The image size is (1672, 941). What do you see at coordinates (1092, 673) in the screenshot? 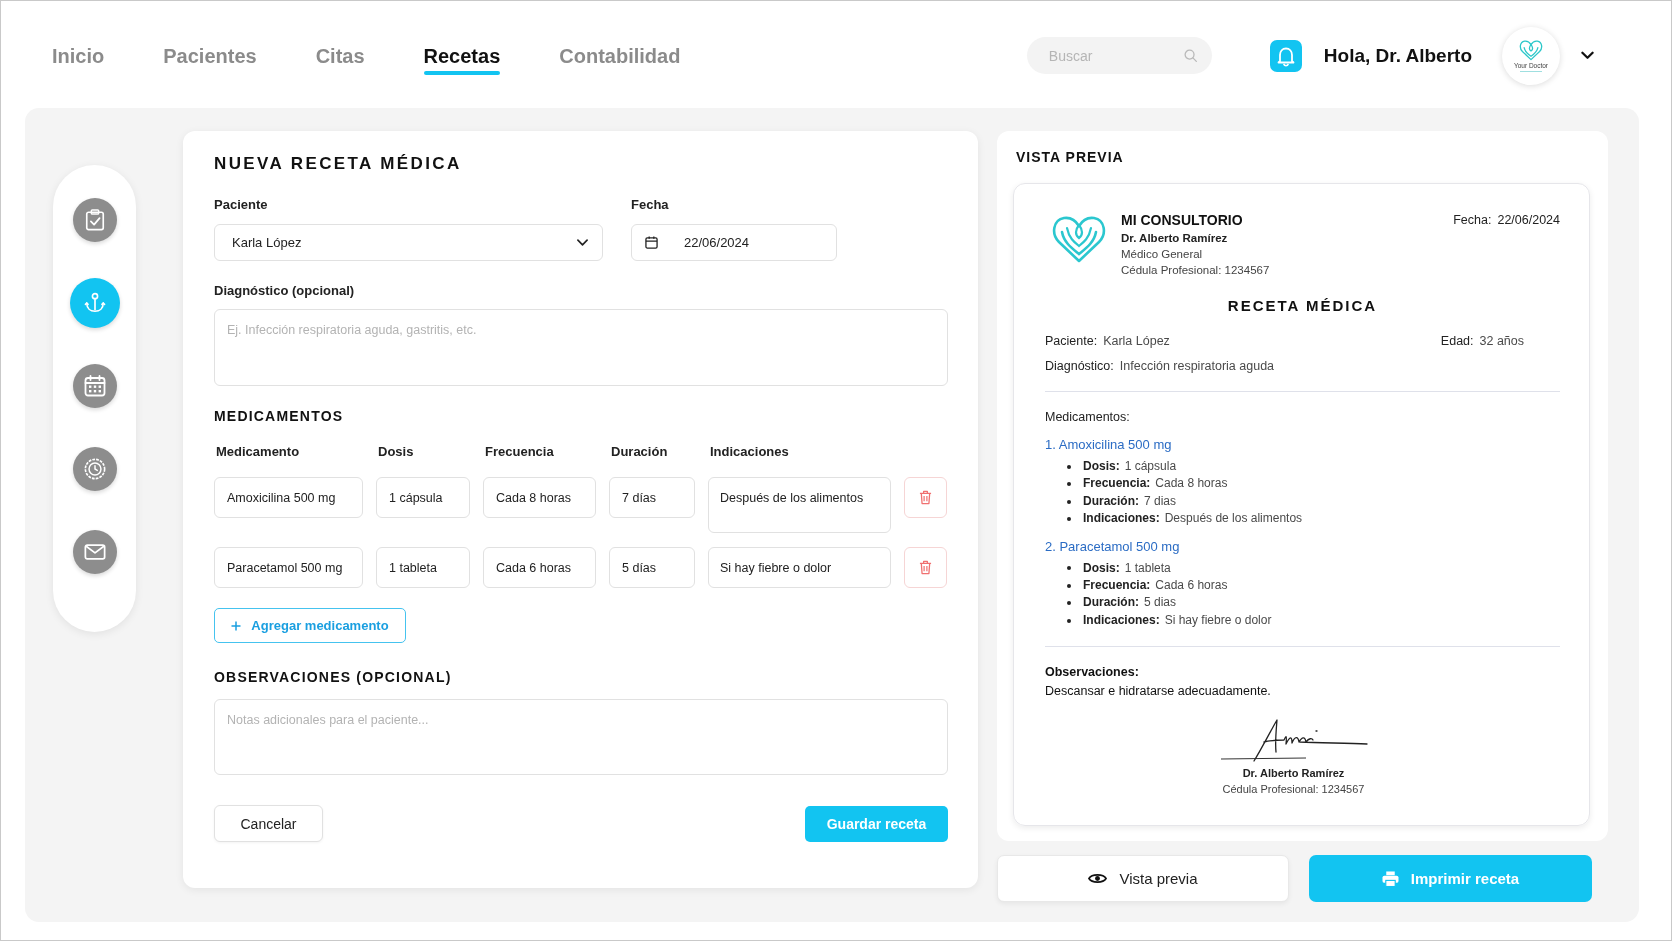
I see `observations-label: Observaciones:` at bounding box center [1092, 673].